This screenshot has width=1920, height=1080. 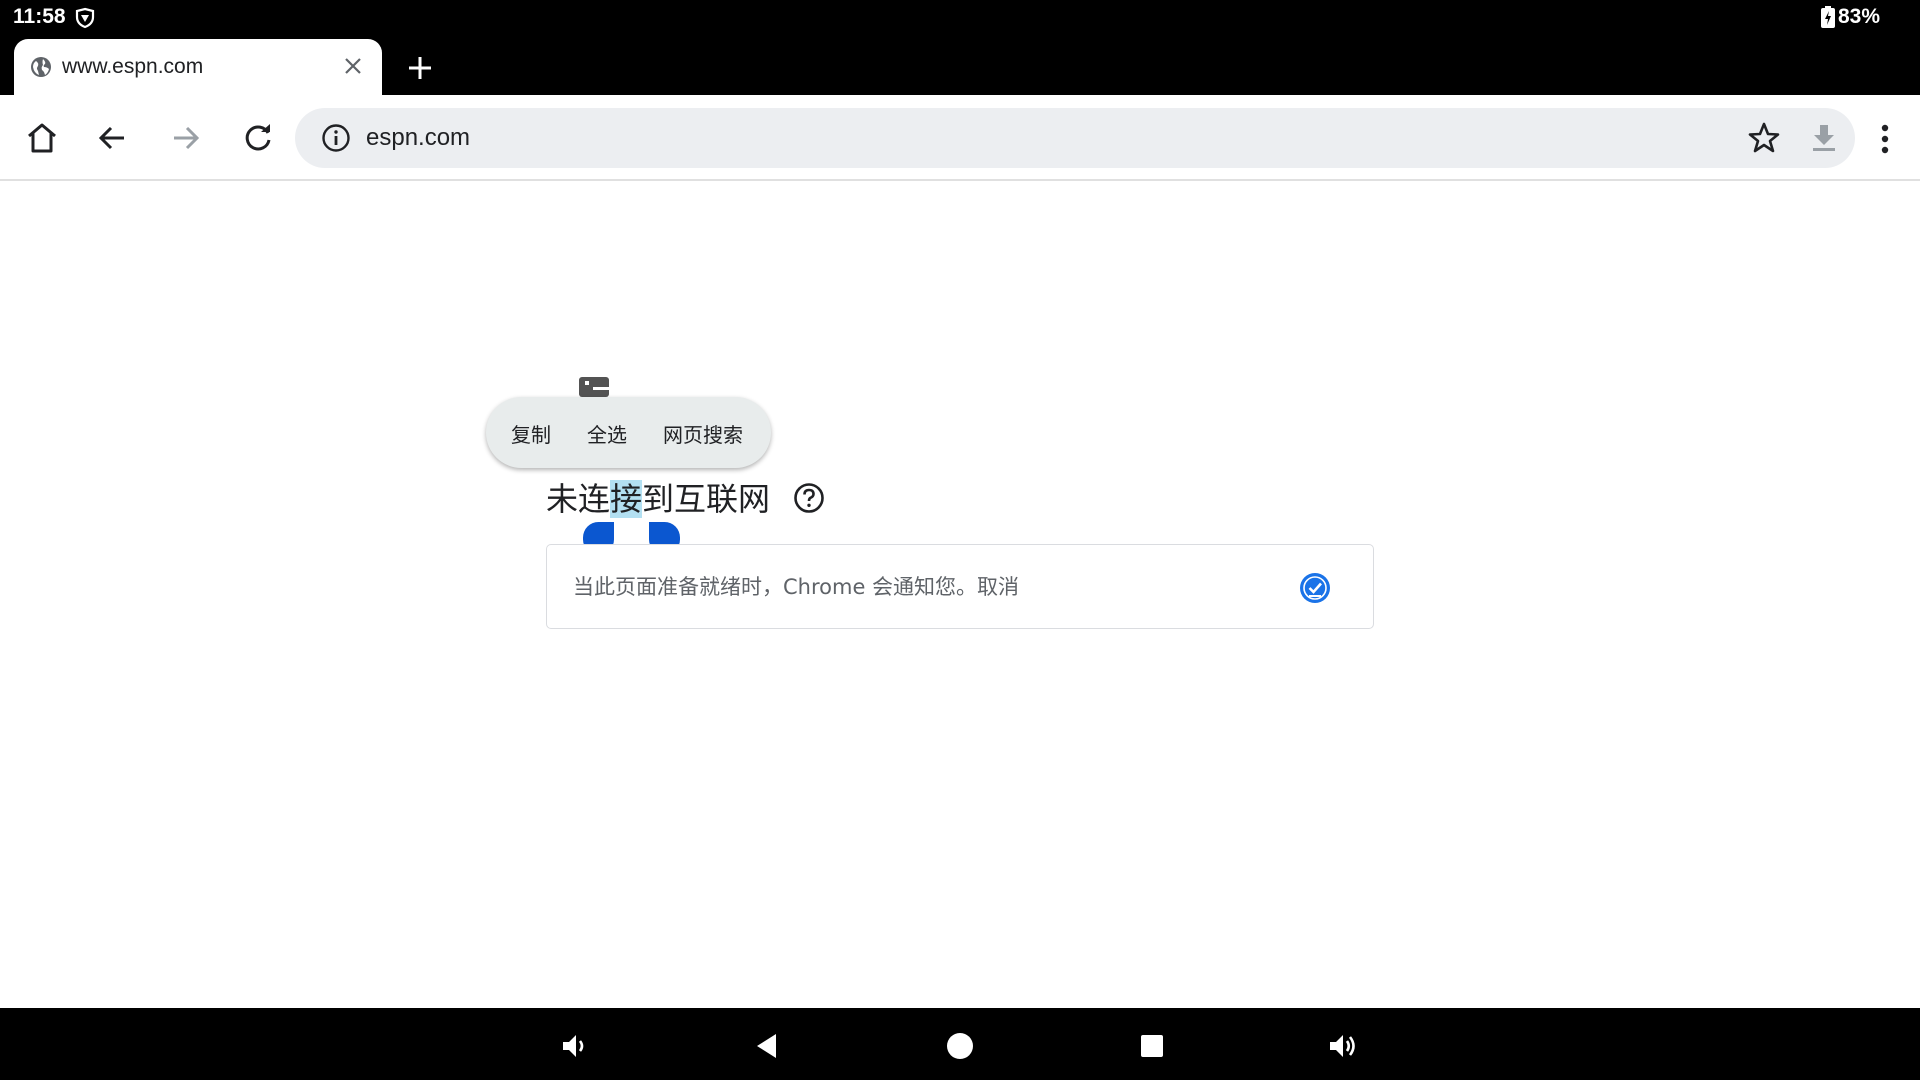 I want to click on help-icon, so click(x=809, y=498).